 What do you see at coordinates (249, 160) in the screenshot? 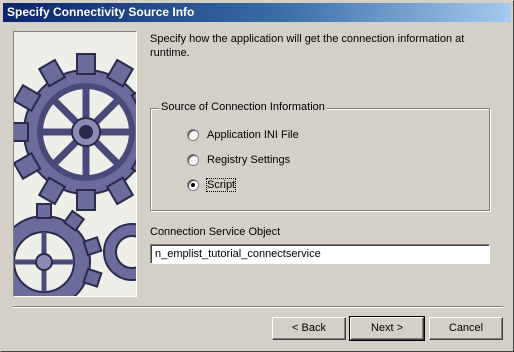
I see `radio-label: Registry Settings` at bounding box center [249, 160].